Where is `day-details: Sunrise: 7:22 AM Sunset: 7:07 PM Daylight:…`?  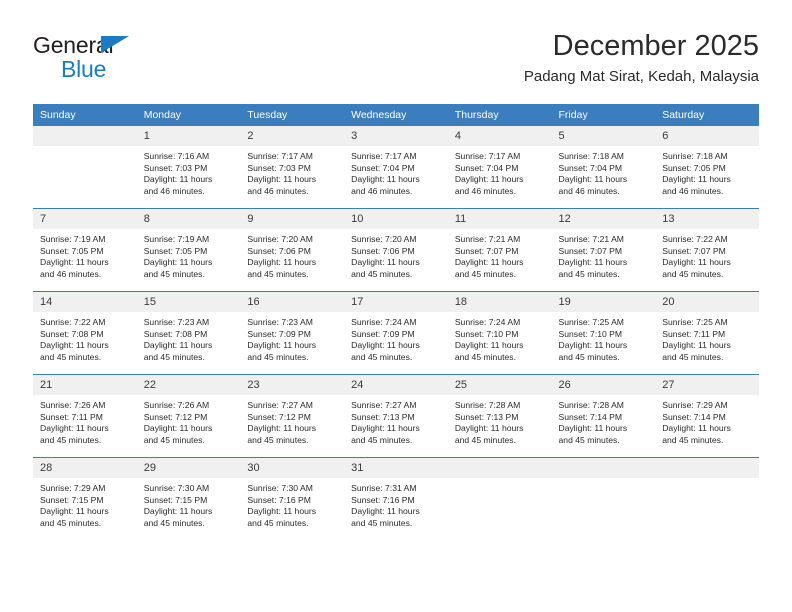
day-details: Sunrise: 7:22 AM Sunset: 7:07 PM Daylight:… is located at coordinates (707, 255).